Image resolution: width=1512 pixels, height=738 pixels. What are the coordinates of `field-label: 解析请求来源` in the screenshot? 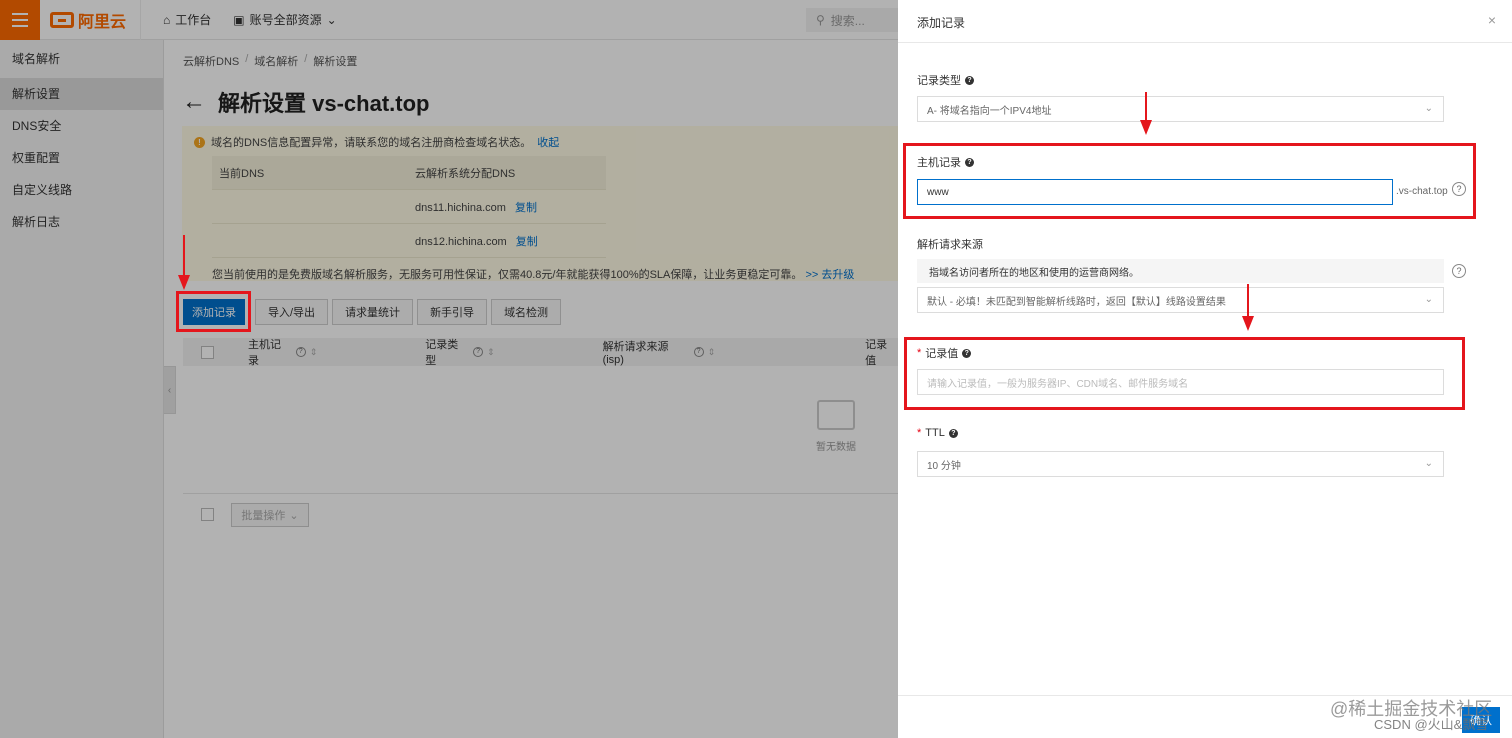 It's located at (950, 245).